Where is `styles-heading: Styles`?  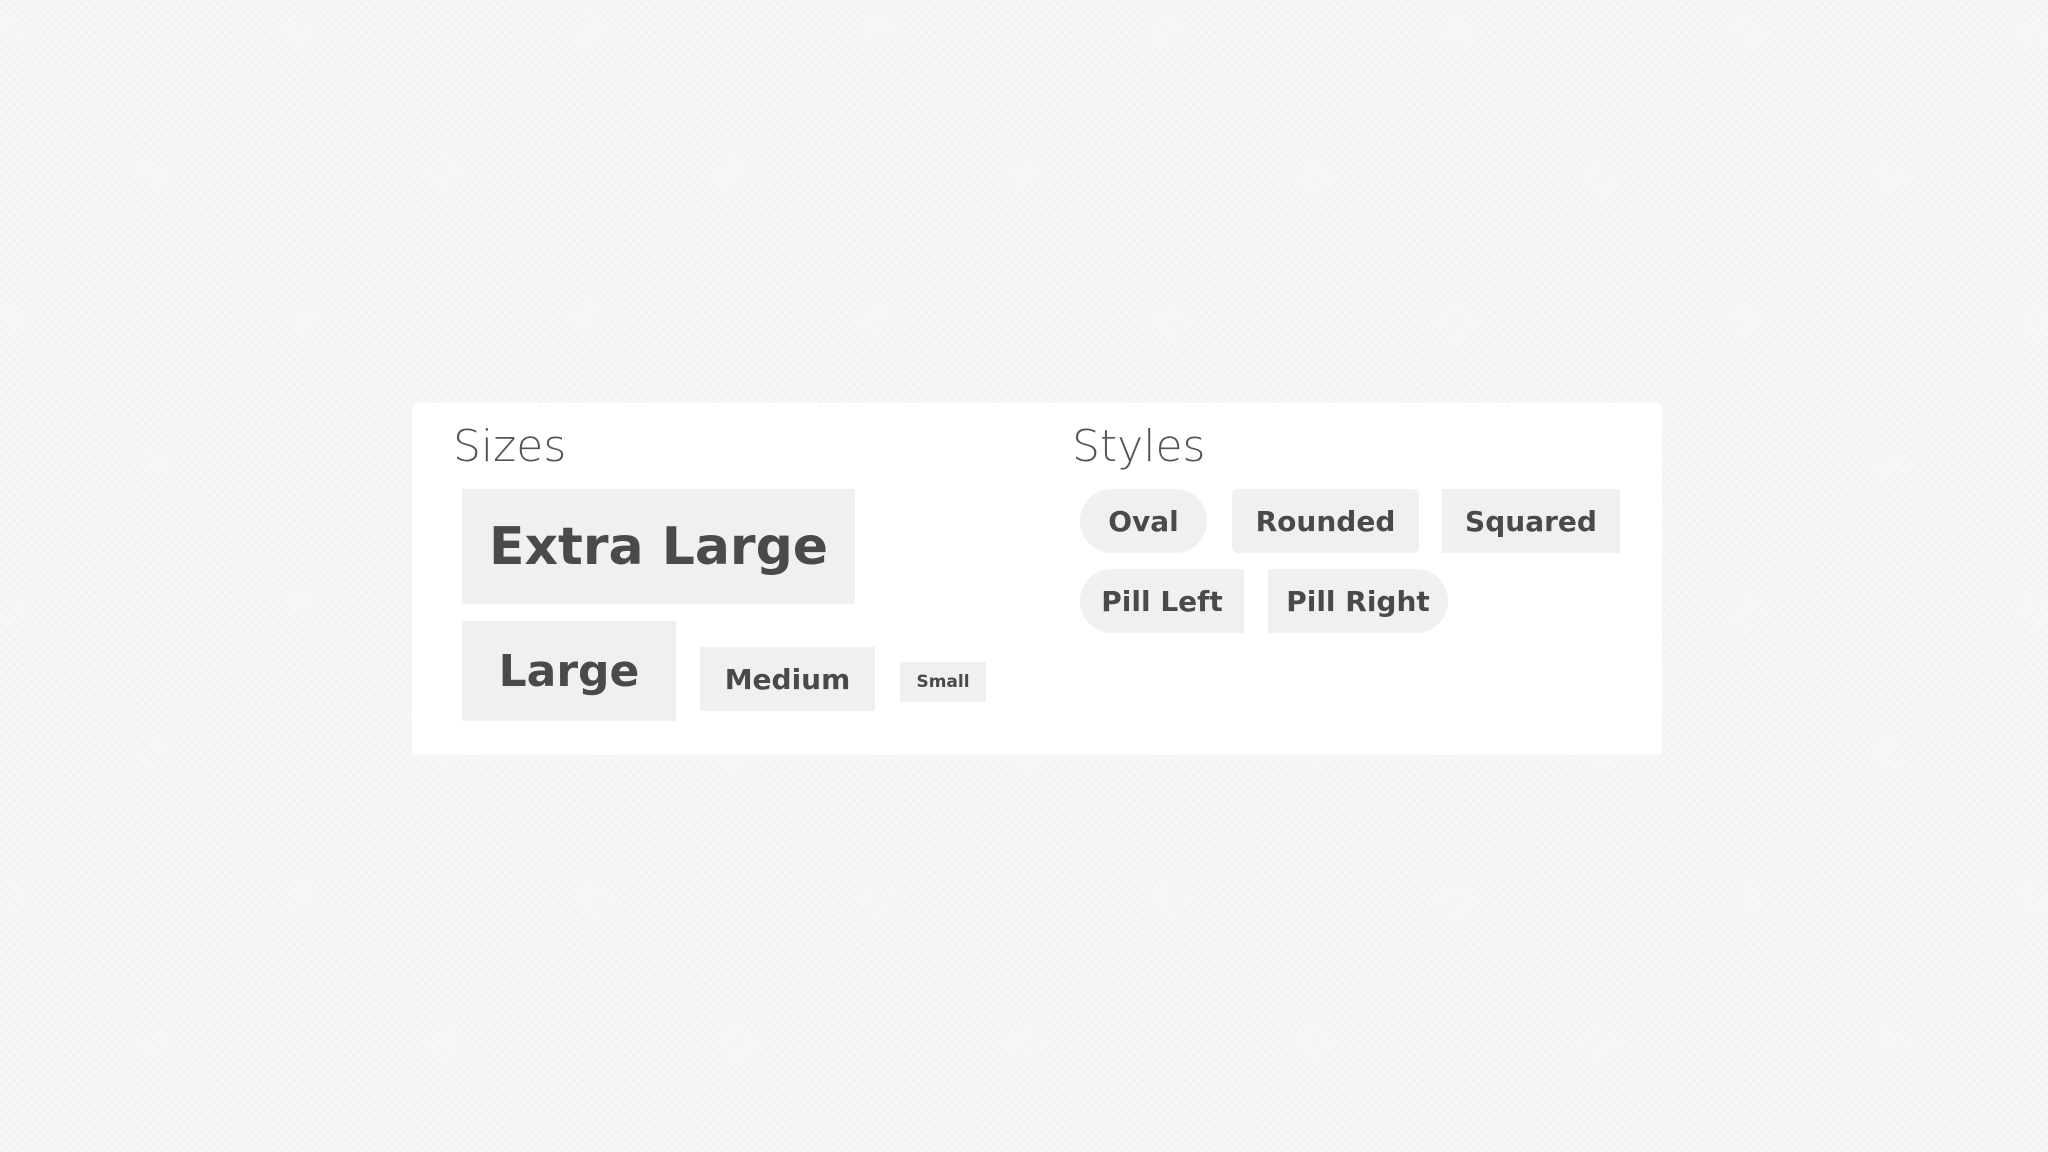 styles-heading: Styles is located at coordinates (1139, 446).